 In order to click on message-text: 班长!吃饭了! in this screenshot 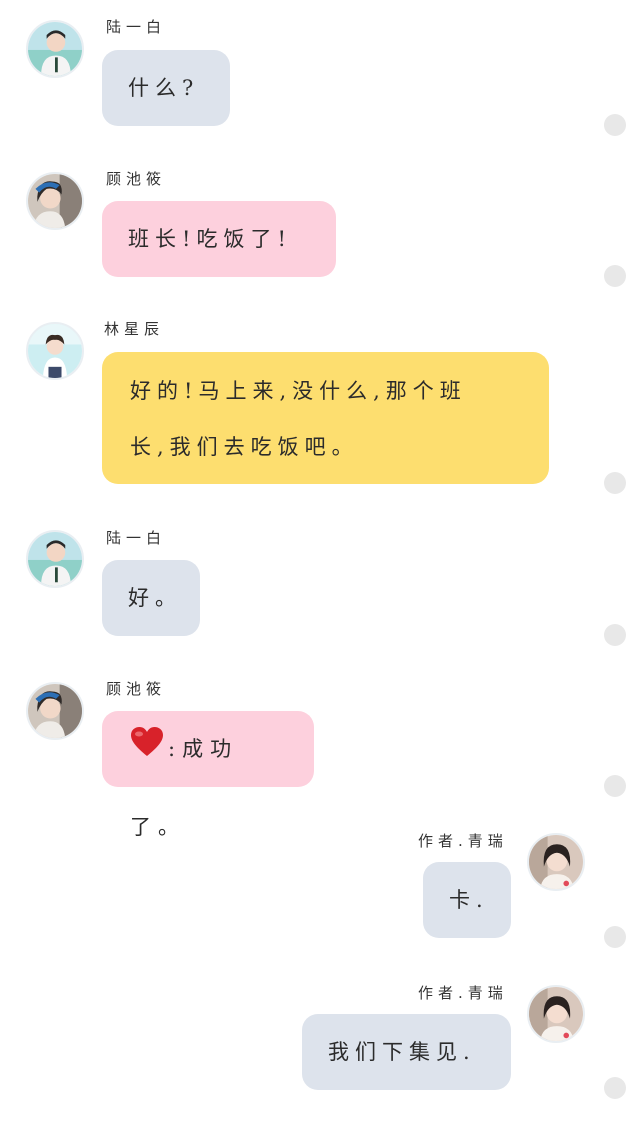, I will do `click(210, 239)`.